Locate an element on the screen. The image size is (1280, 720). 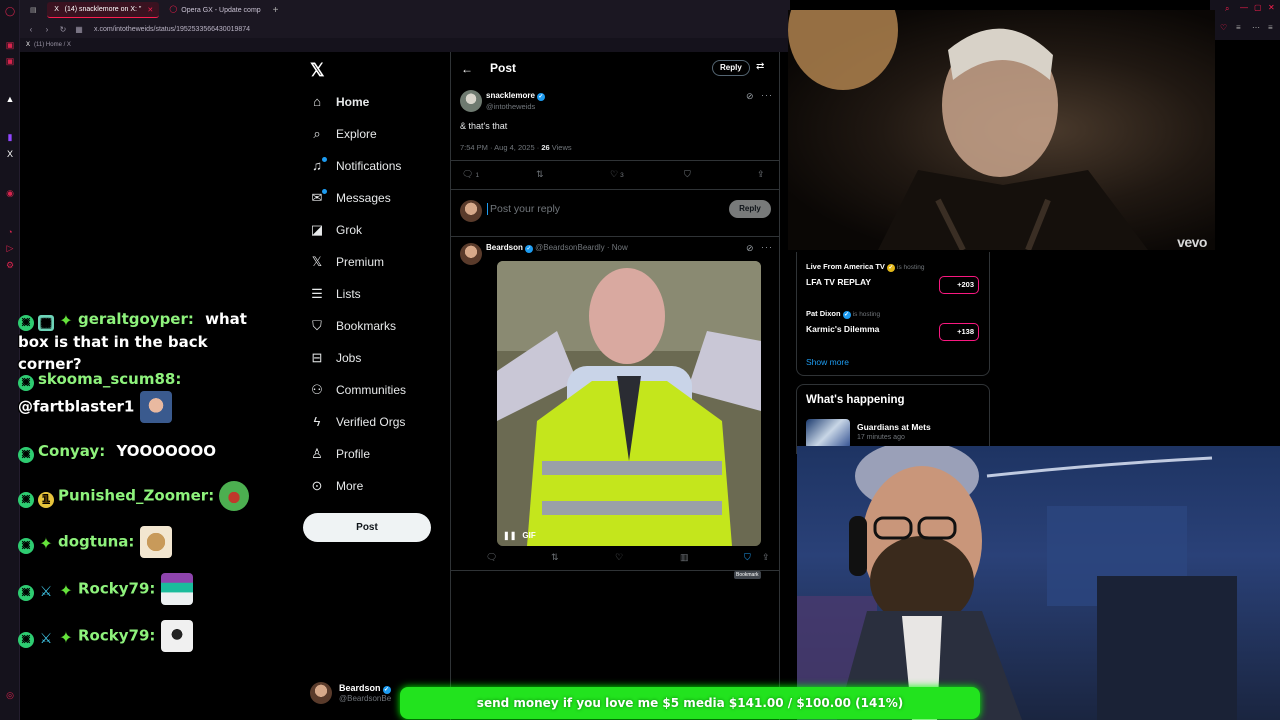
reply-icon: 🗨︎ is located at coordinates (491, 557).